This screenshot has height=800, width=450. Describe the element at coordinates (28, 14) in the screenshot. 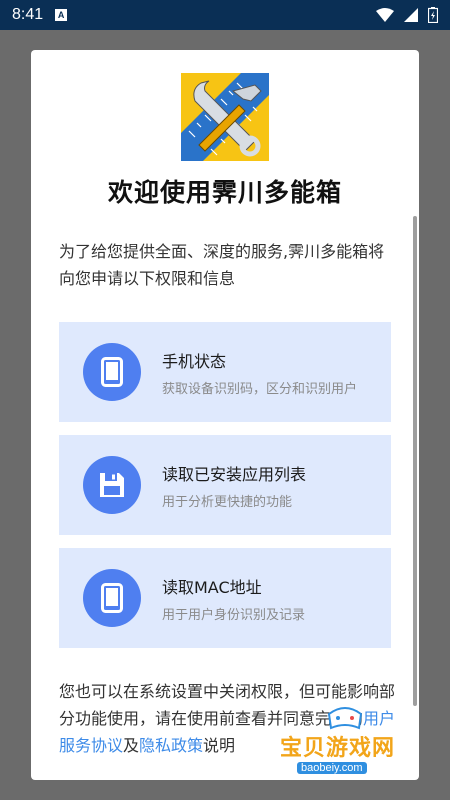

I see `status-time: 8:41` at that location.